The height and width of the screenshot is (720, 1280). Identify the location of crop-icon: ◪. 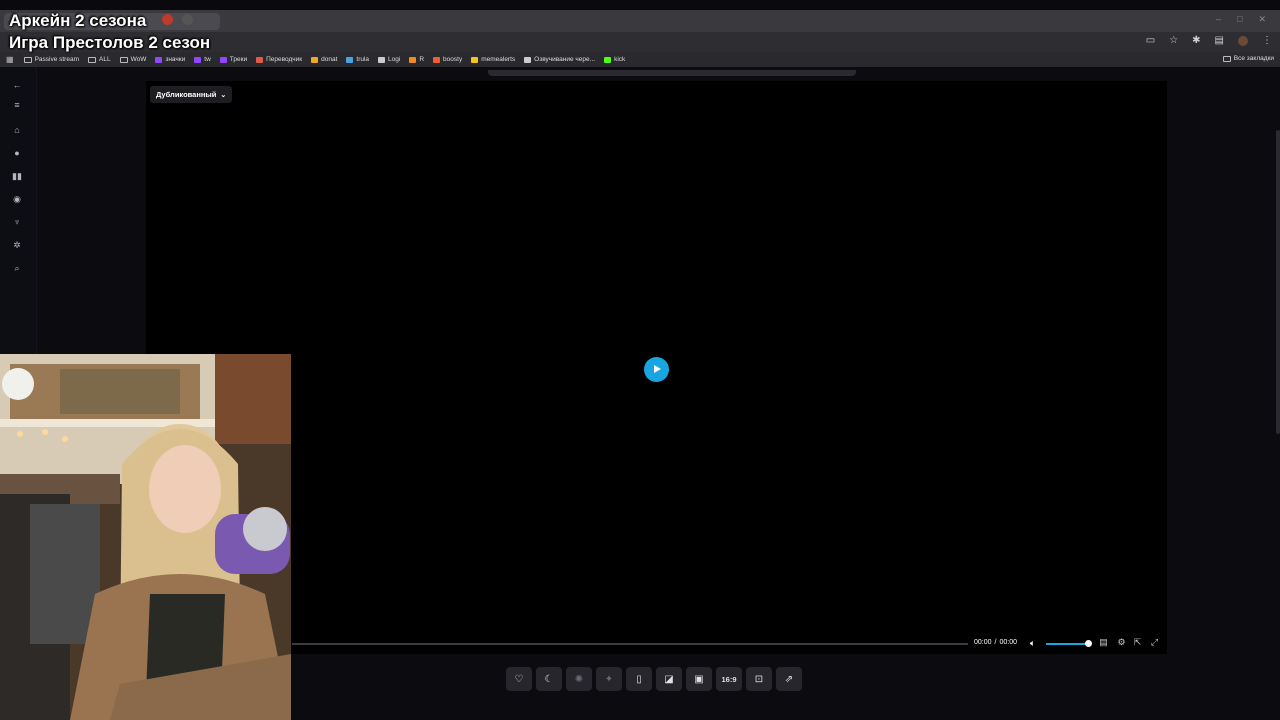
(669, 679).